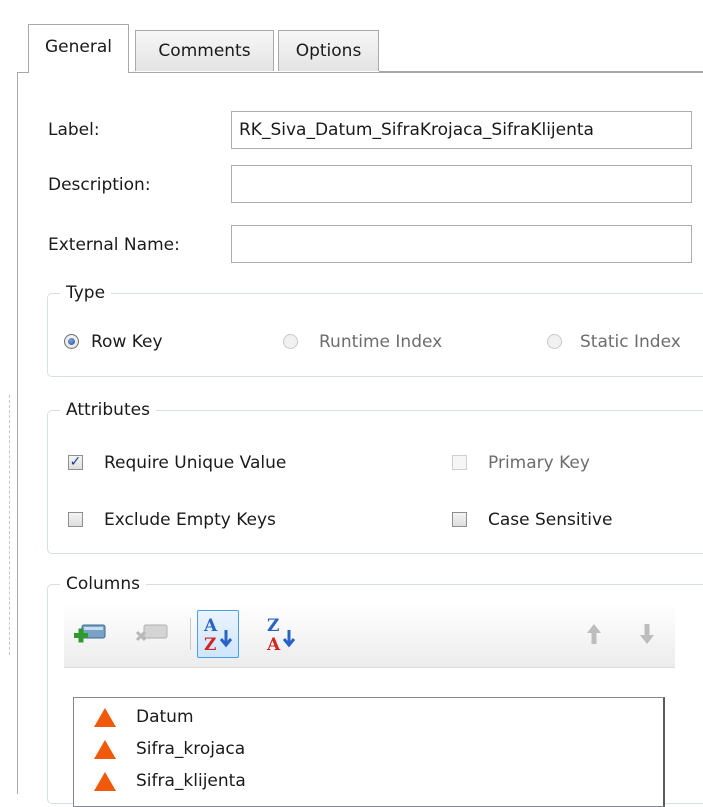 Image resolution: width=703 pixels, height=807 pixels. Describe the element at coordinates (74, 130) in the screenshot. I see `label-field-label: Label:` at that location.